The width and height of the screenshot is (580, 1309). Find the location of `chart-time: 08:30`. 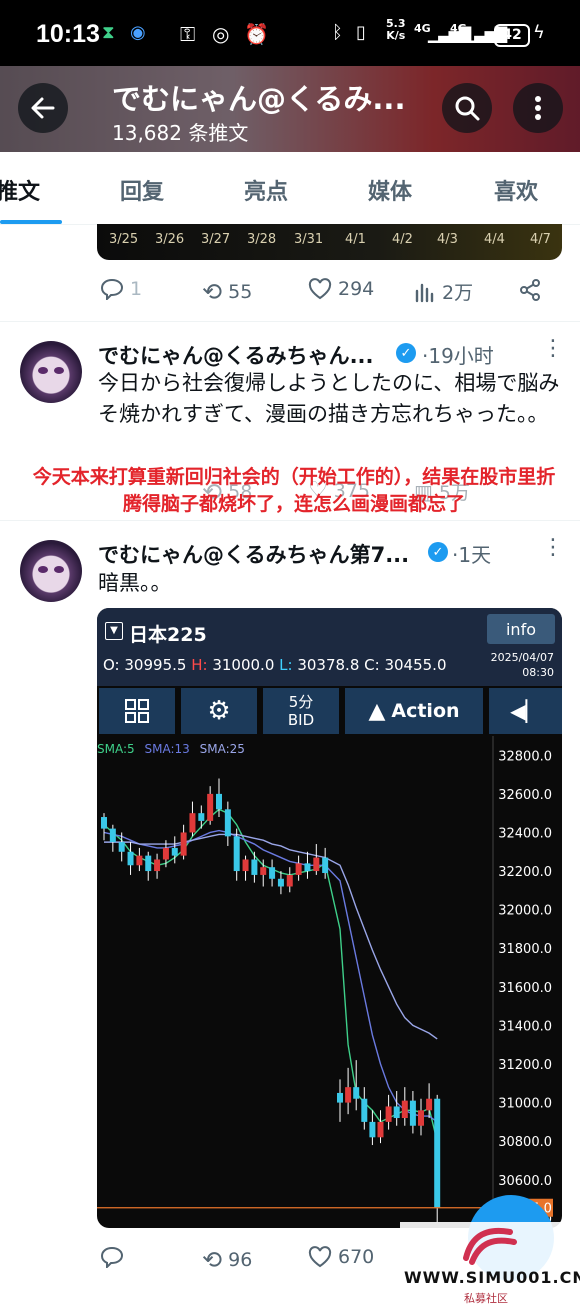

chart-time: 08:30 is located at coordinates (538, 672).